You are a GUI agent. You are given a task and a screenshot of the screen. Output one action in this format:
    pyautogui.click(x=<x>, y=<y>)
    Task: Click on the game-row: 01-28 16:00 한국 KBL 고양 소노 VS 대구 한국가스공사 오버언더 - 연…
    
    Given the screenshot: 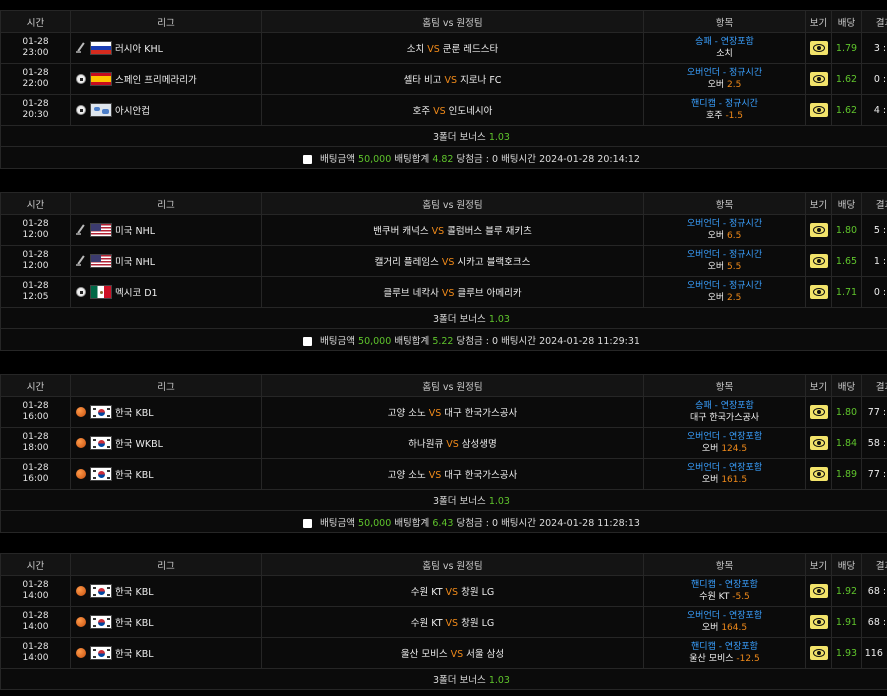 What is the action you would take?
    pyautogui.click(x=443, y=474)
    